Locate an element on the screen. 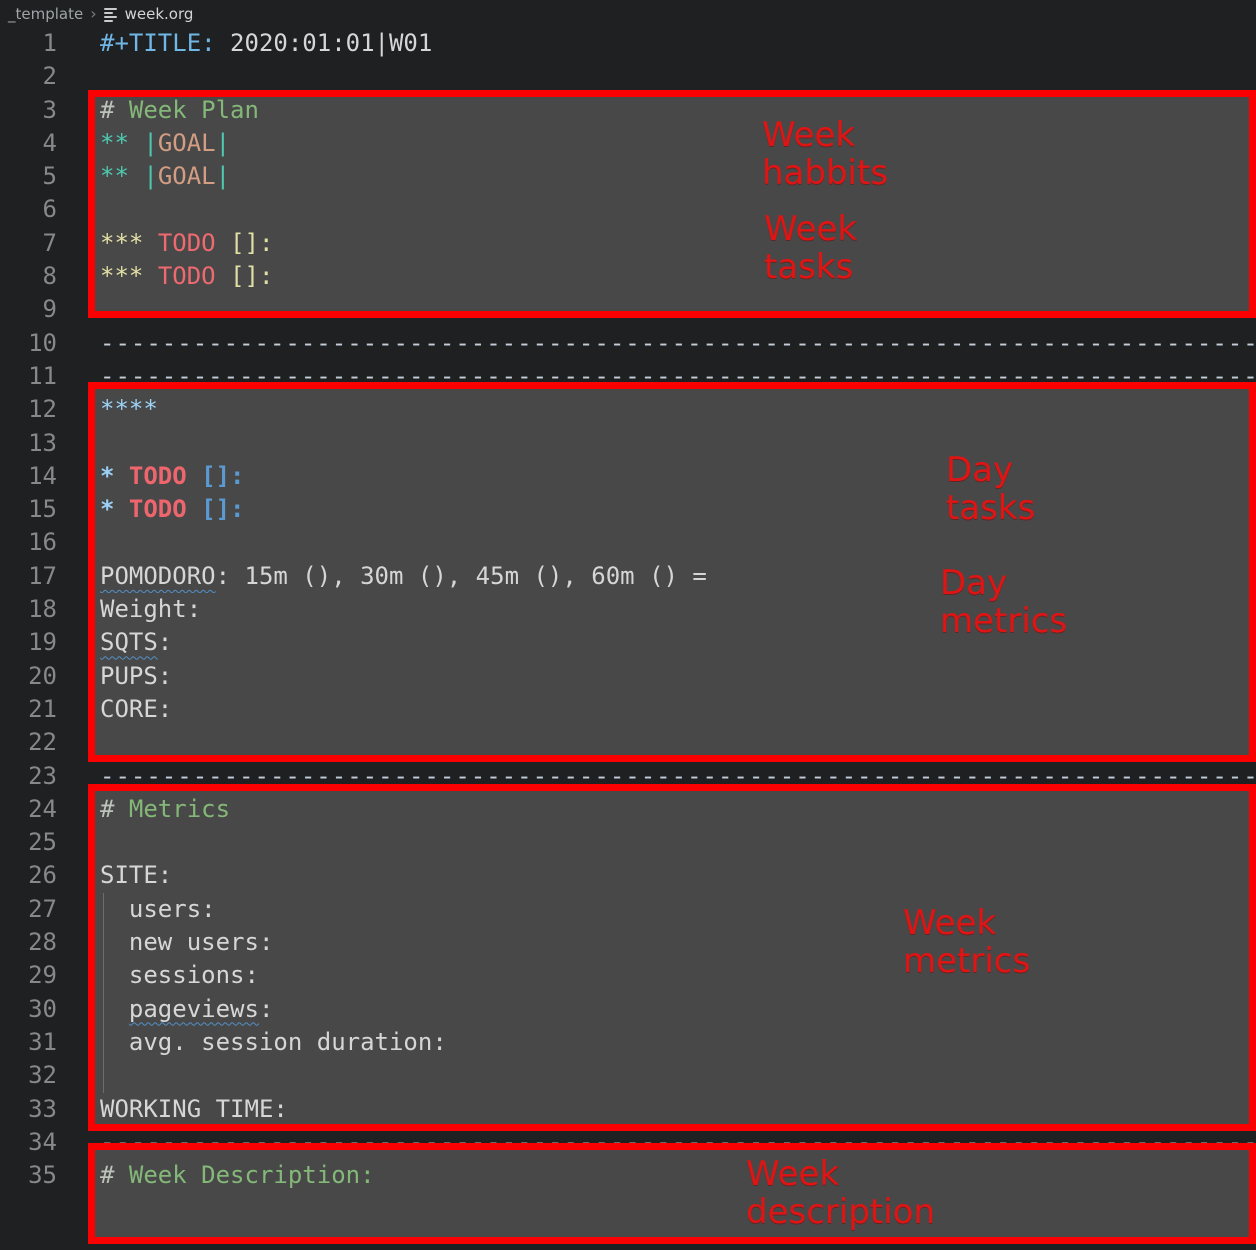  annotation-label-day-tasks: Day tasks is located at coordinates (991, 489).